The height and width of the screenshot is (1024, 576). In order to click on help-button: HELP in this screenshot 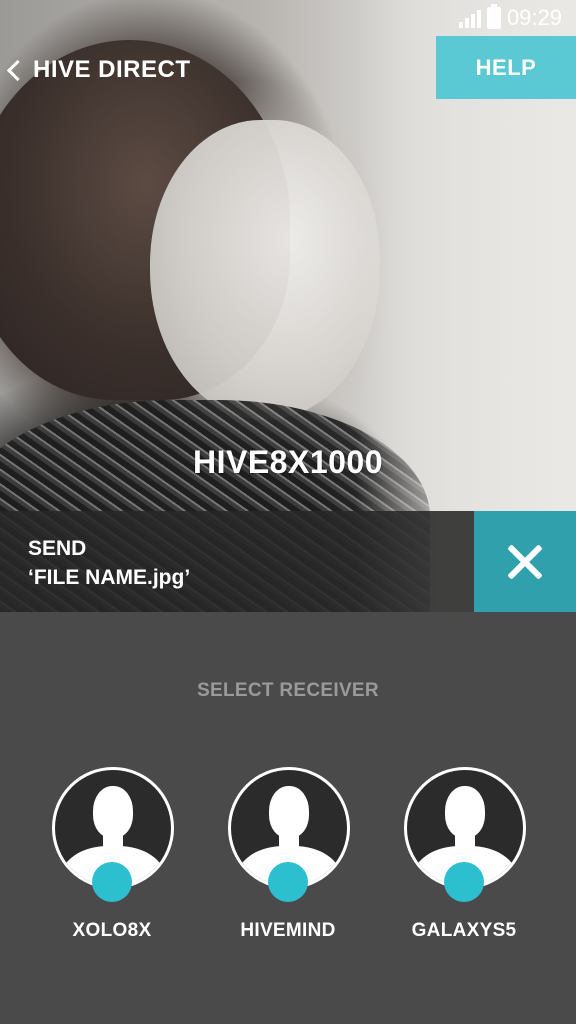, I will do `click(506, 67)`.